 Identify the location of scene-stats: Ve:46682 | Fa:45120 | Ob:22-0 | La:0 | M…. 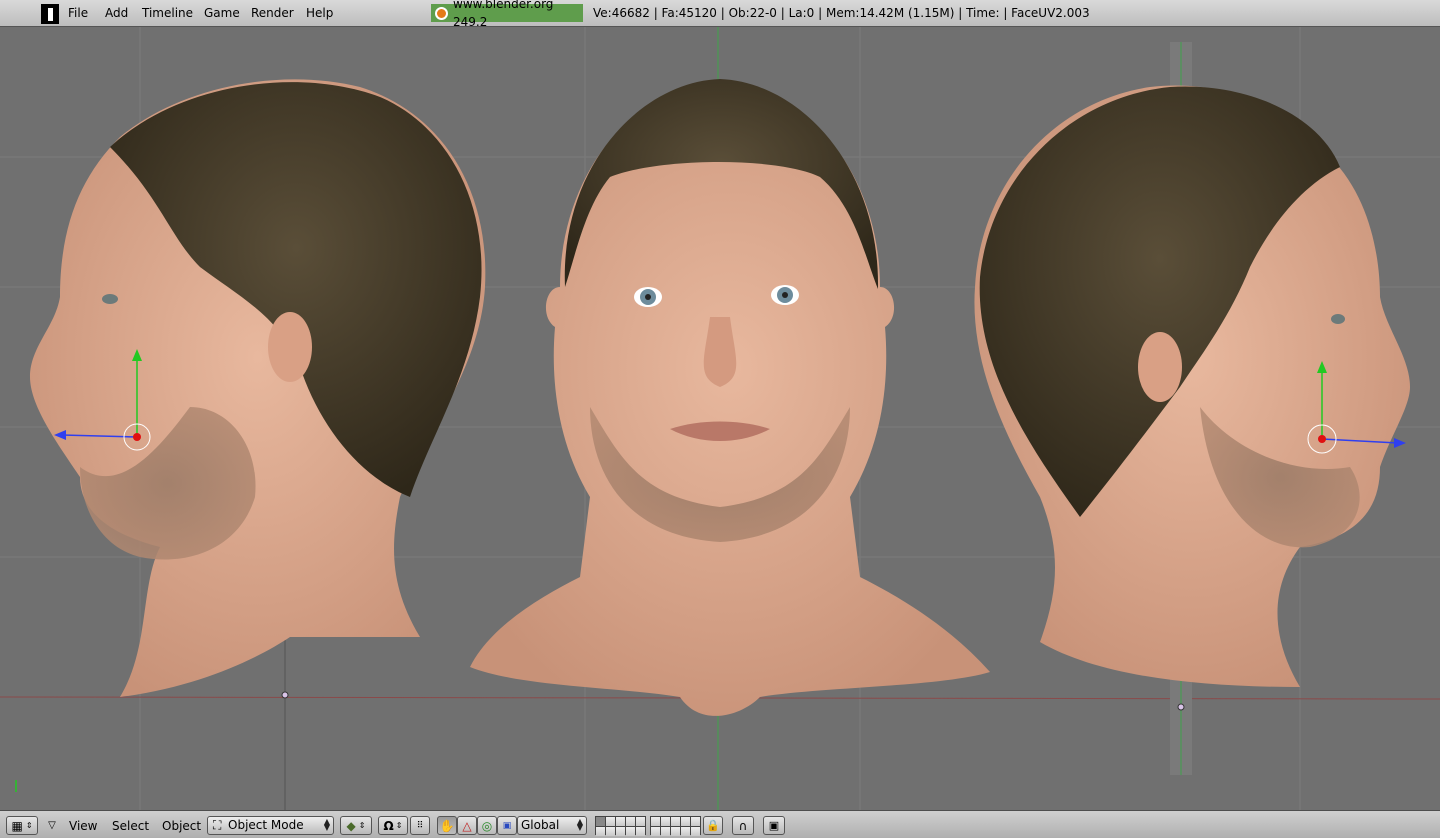
(841, 13).